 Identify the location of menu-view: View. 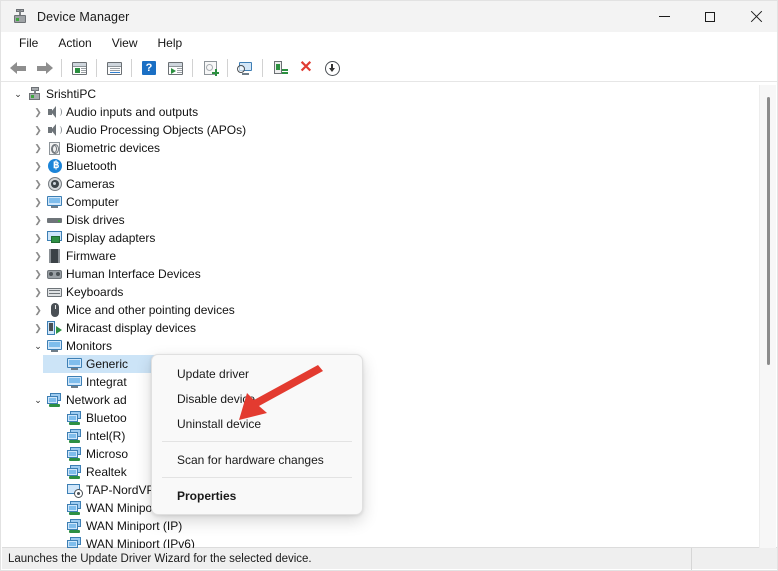
(125, 43).